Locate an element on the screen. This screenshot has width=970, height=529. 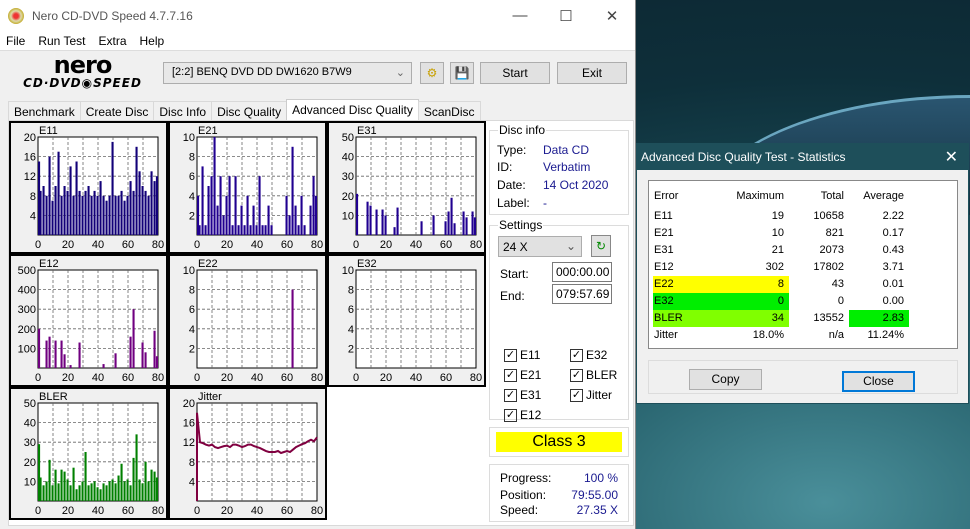
tab-advanced-disc-quality: Advanced Disc Quality is located at coordinates (352, 110).